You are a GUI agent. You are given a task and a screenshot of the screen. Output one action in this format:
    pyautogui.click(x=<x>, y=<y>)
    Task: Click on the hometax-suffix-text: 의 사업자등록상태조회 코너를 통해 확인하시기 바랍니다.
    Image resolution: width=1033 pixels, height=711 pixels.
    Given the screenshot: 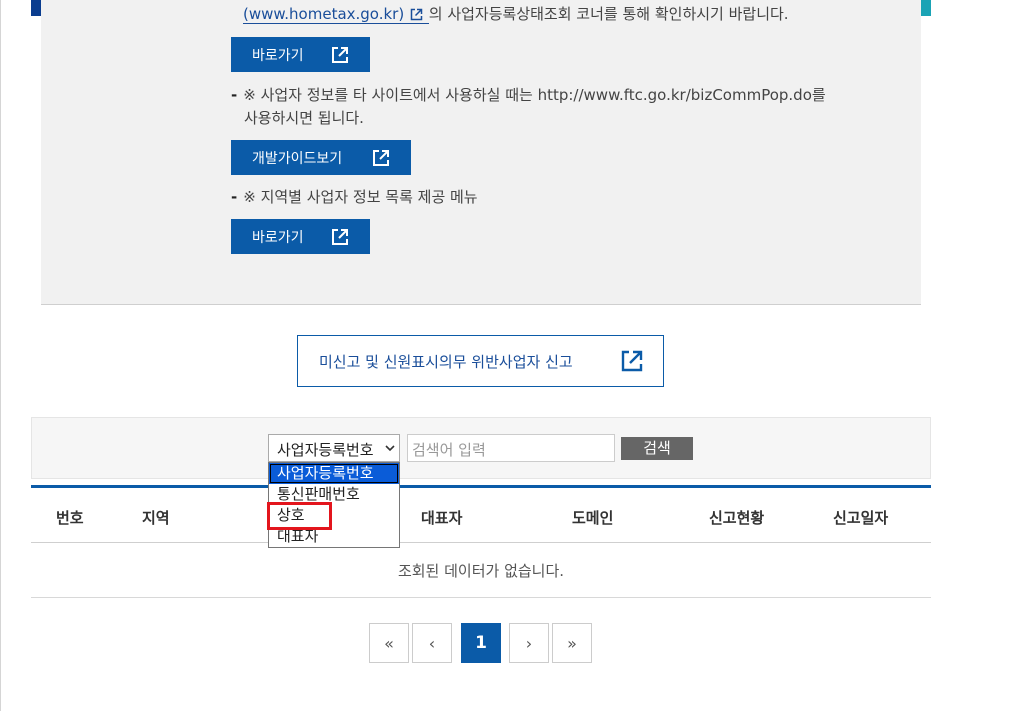 What is the action you would take?
    pyautogui.click(x=608, y=14)
    